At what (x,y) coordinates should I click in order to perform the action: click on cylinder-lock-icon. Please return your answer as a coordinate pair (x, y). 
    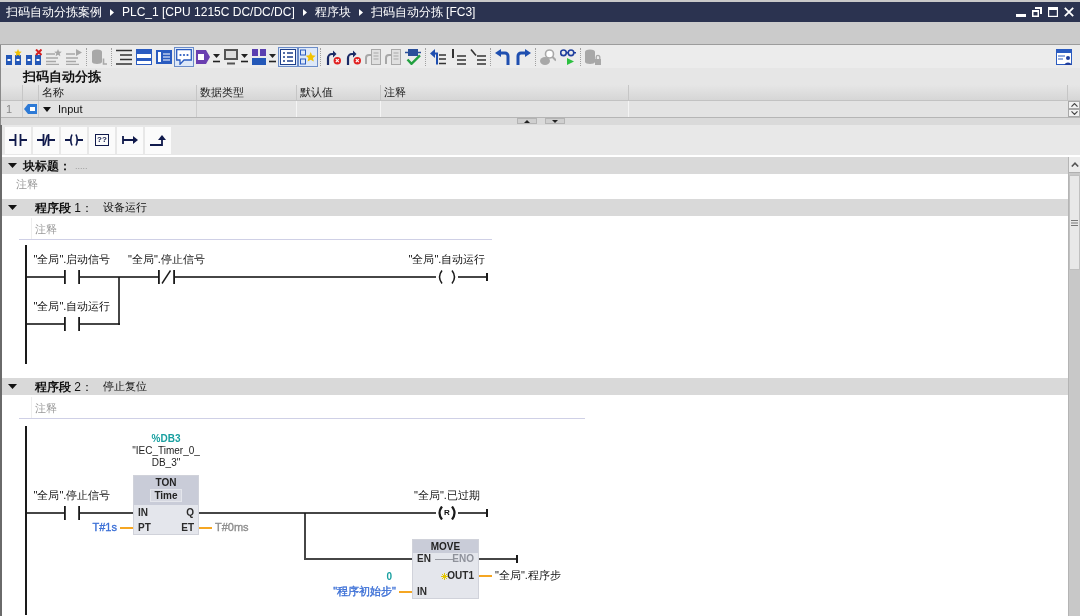
    Looking at the image, I should click on (593, 56).